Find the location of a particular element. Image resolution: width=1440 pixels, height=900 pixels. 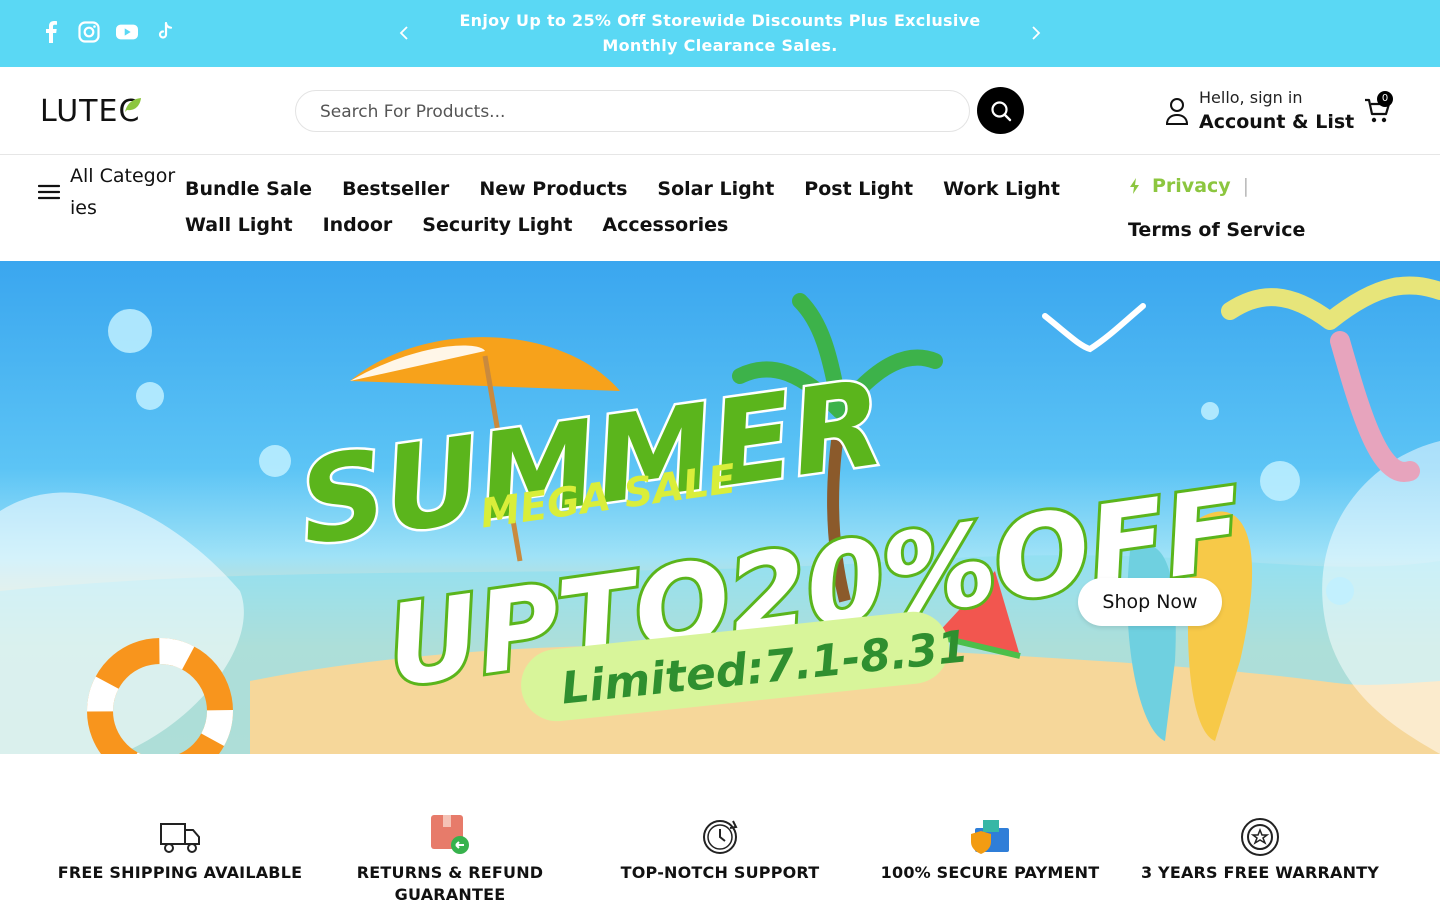

lightning-icon is located at coordinates (1134, 186).